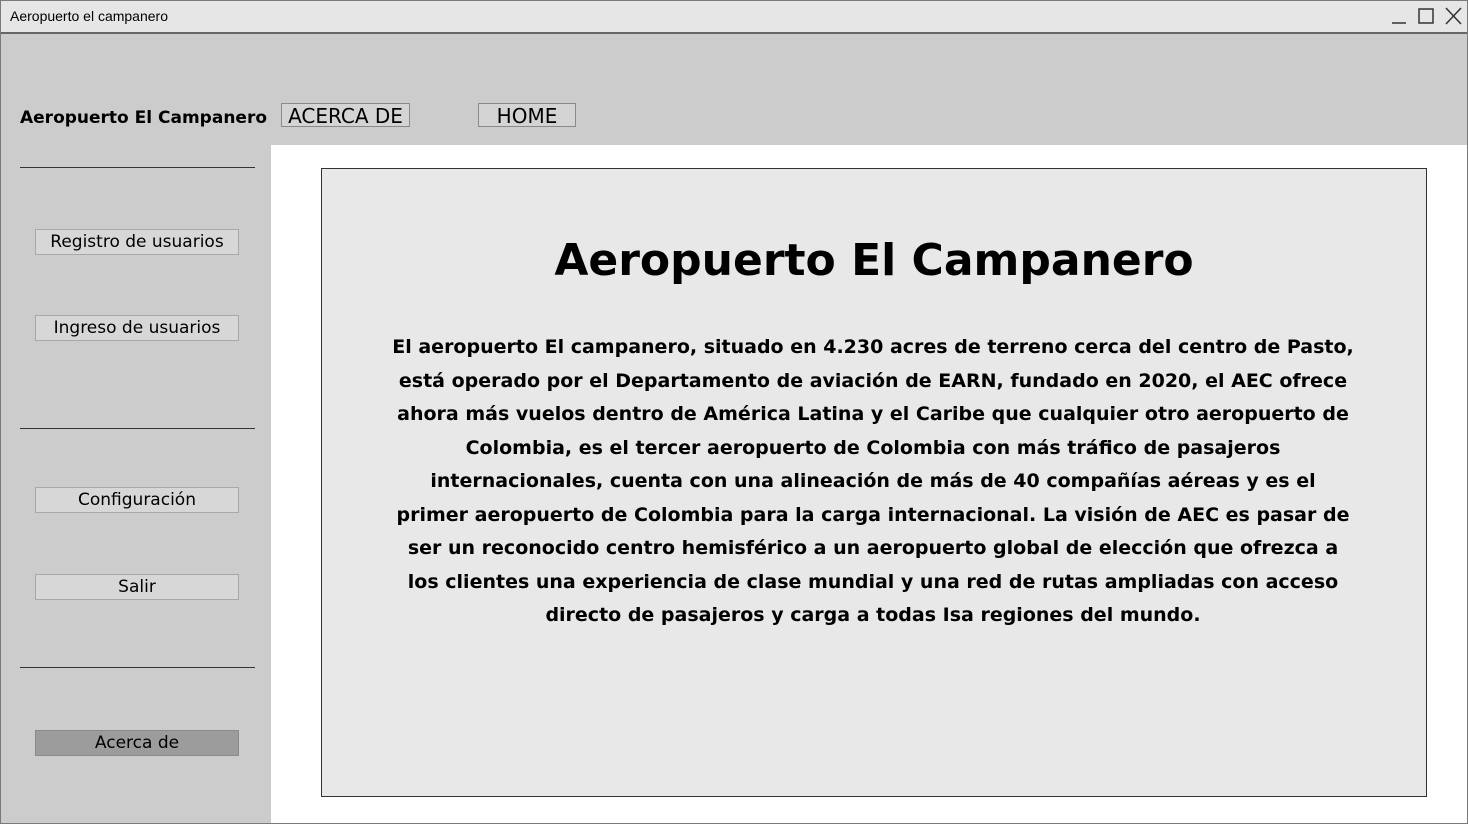 The height and width of the screenshot is (824, 1468). I want to click on nav-home-button: HOME, so click(527, 115).